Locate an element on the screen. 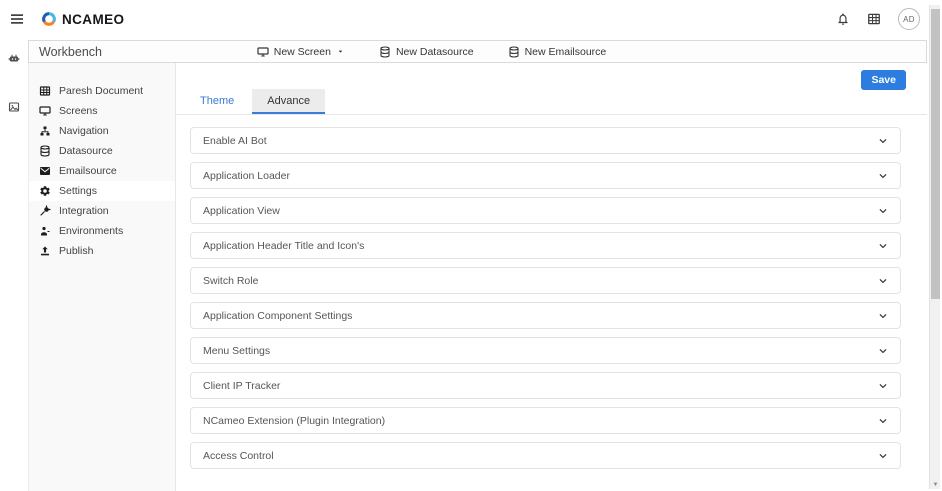  gear-icon is located at coordinates (45, 191).